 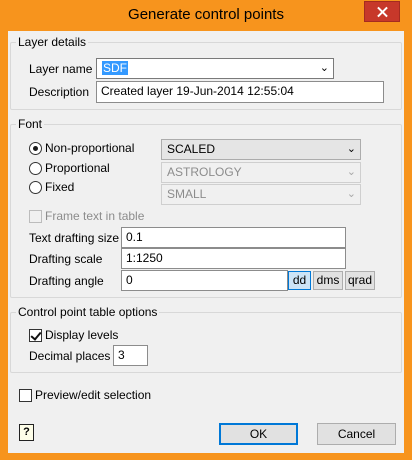 I want to click on layer-name-value: SDF, so click(x=115, y=68).